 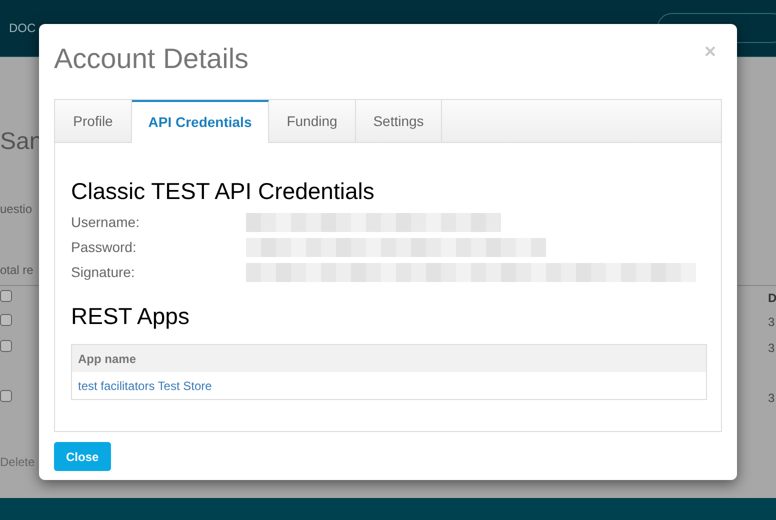 What do you see at coordinates (151, 59) in the screenshot?
I see `dialog-title: Account Details` at bounding box center [151, 59].